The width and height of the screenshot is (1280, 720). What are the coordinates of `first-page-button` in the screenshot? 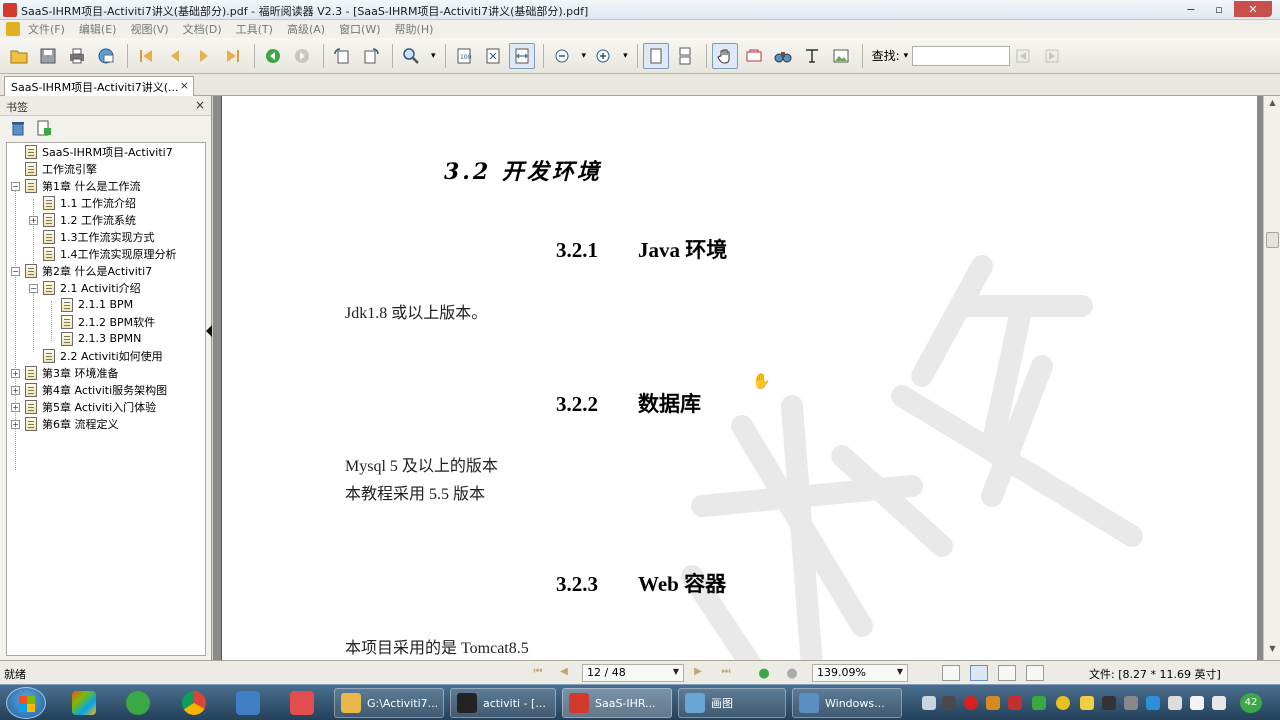 It's located at (146, 56).